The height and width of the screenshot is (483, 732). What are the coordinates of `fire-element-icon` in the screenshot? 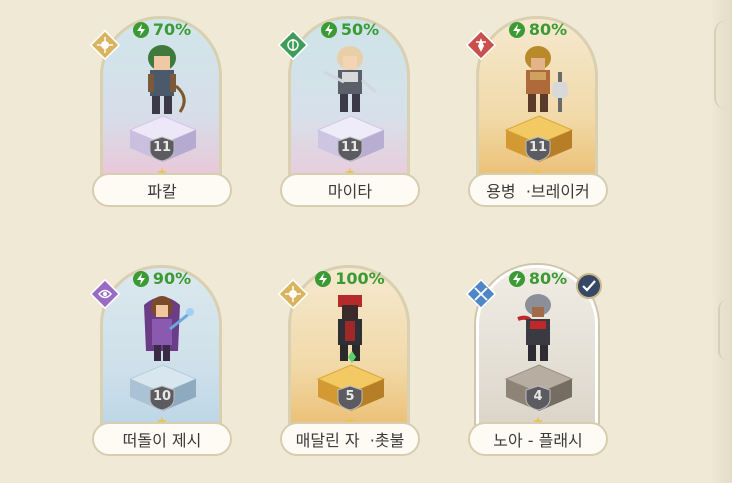 It's located at (481, 45).